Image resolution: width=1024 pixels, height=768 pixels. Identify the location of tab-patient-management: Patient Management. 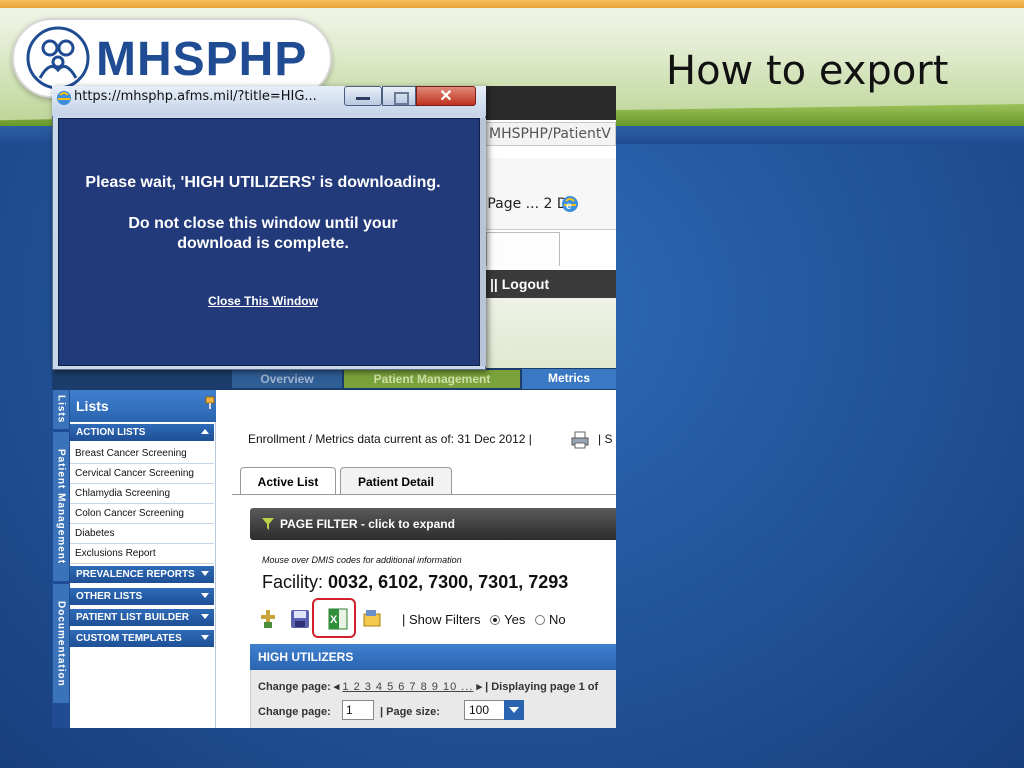
(432, 379).